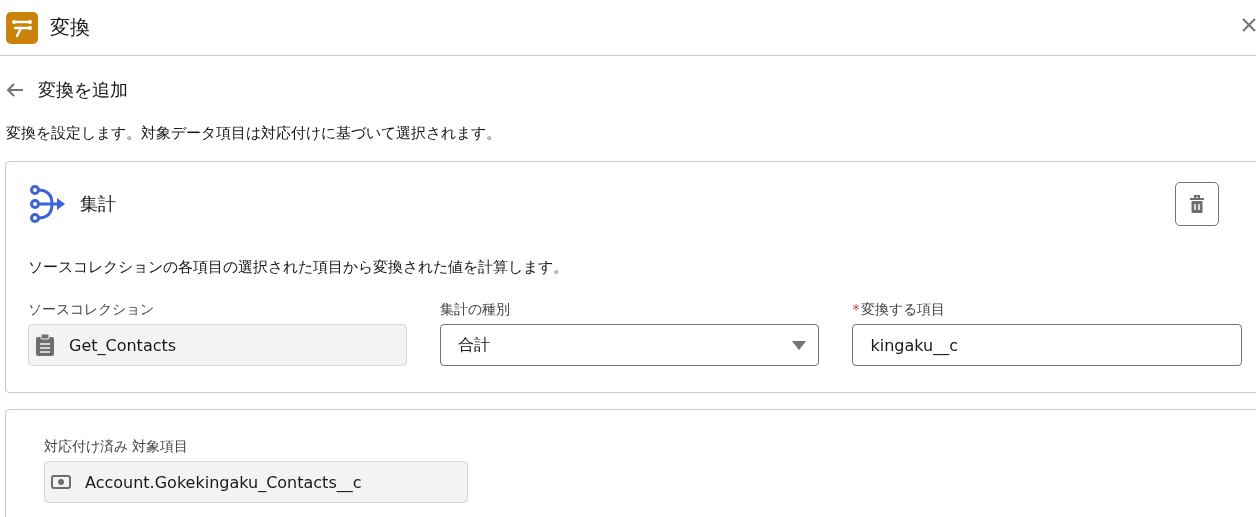 The width and height of the screenshot is (1256, 517). What do you see at coordinates (629, 345) in the screenshot?
I see `select-field: 合計` at bounding box center [629, 345].